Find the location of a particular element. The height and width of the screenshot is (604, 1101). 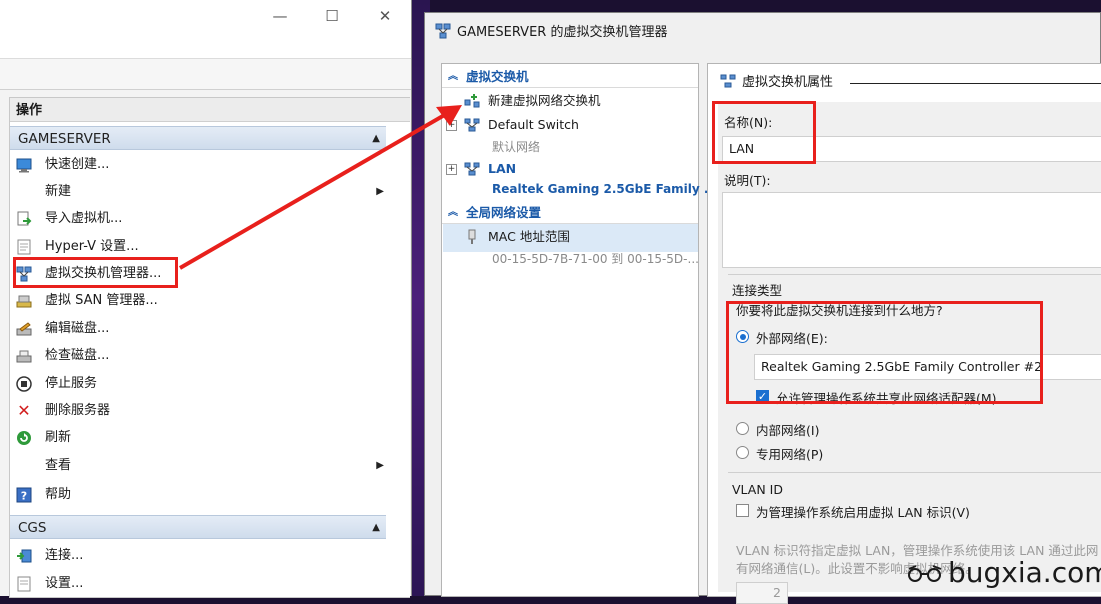

annotation-arrow is located at coordinates (320, 187).